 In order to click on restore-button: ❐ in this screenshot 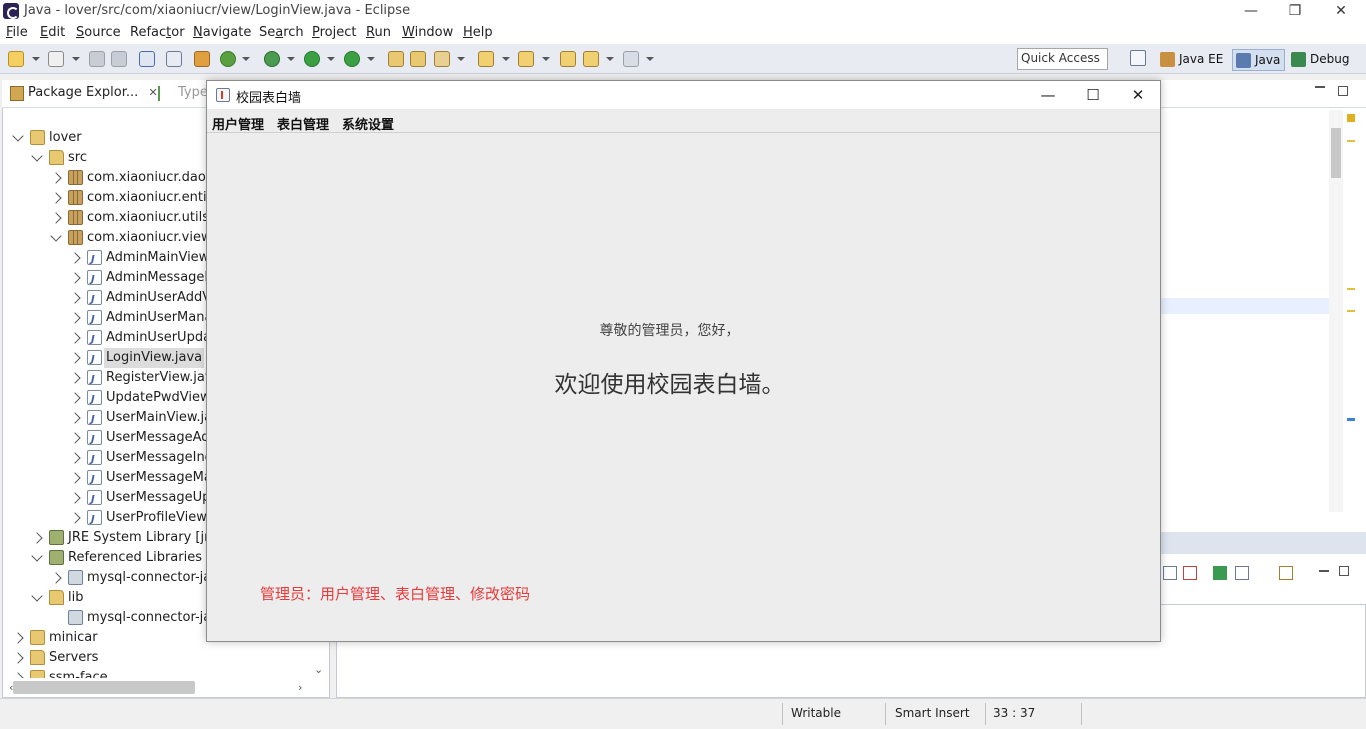, I will do `click(1295, 11)`.